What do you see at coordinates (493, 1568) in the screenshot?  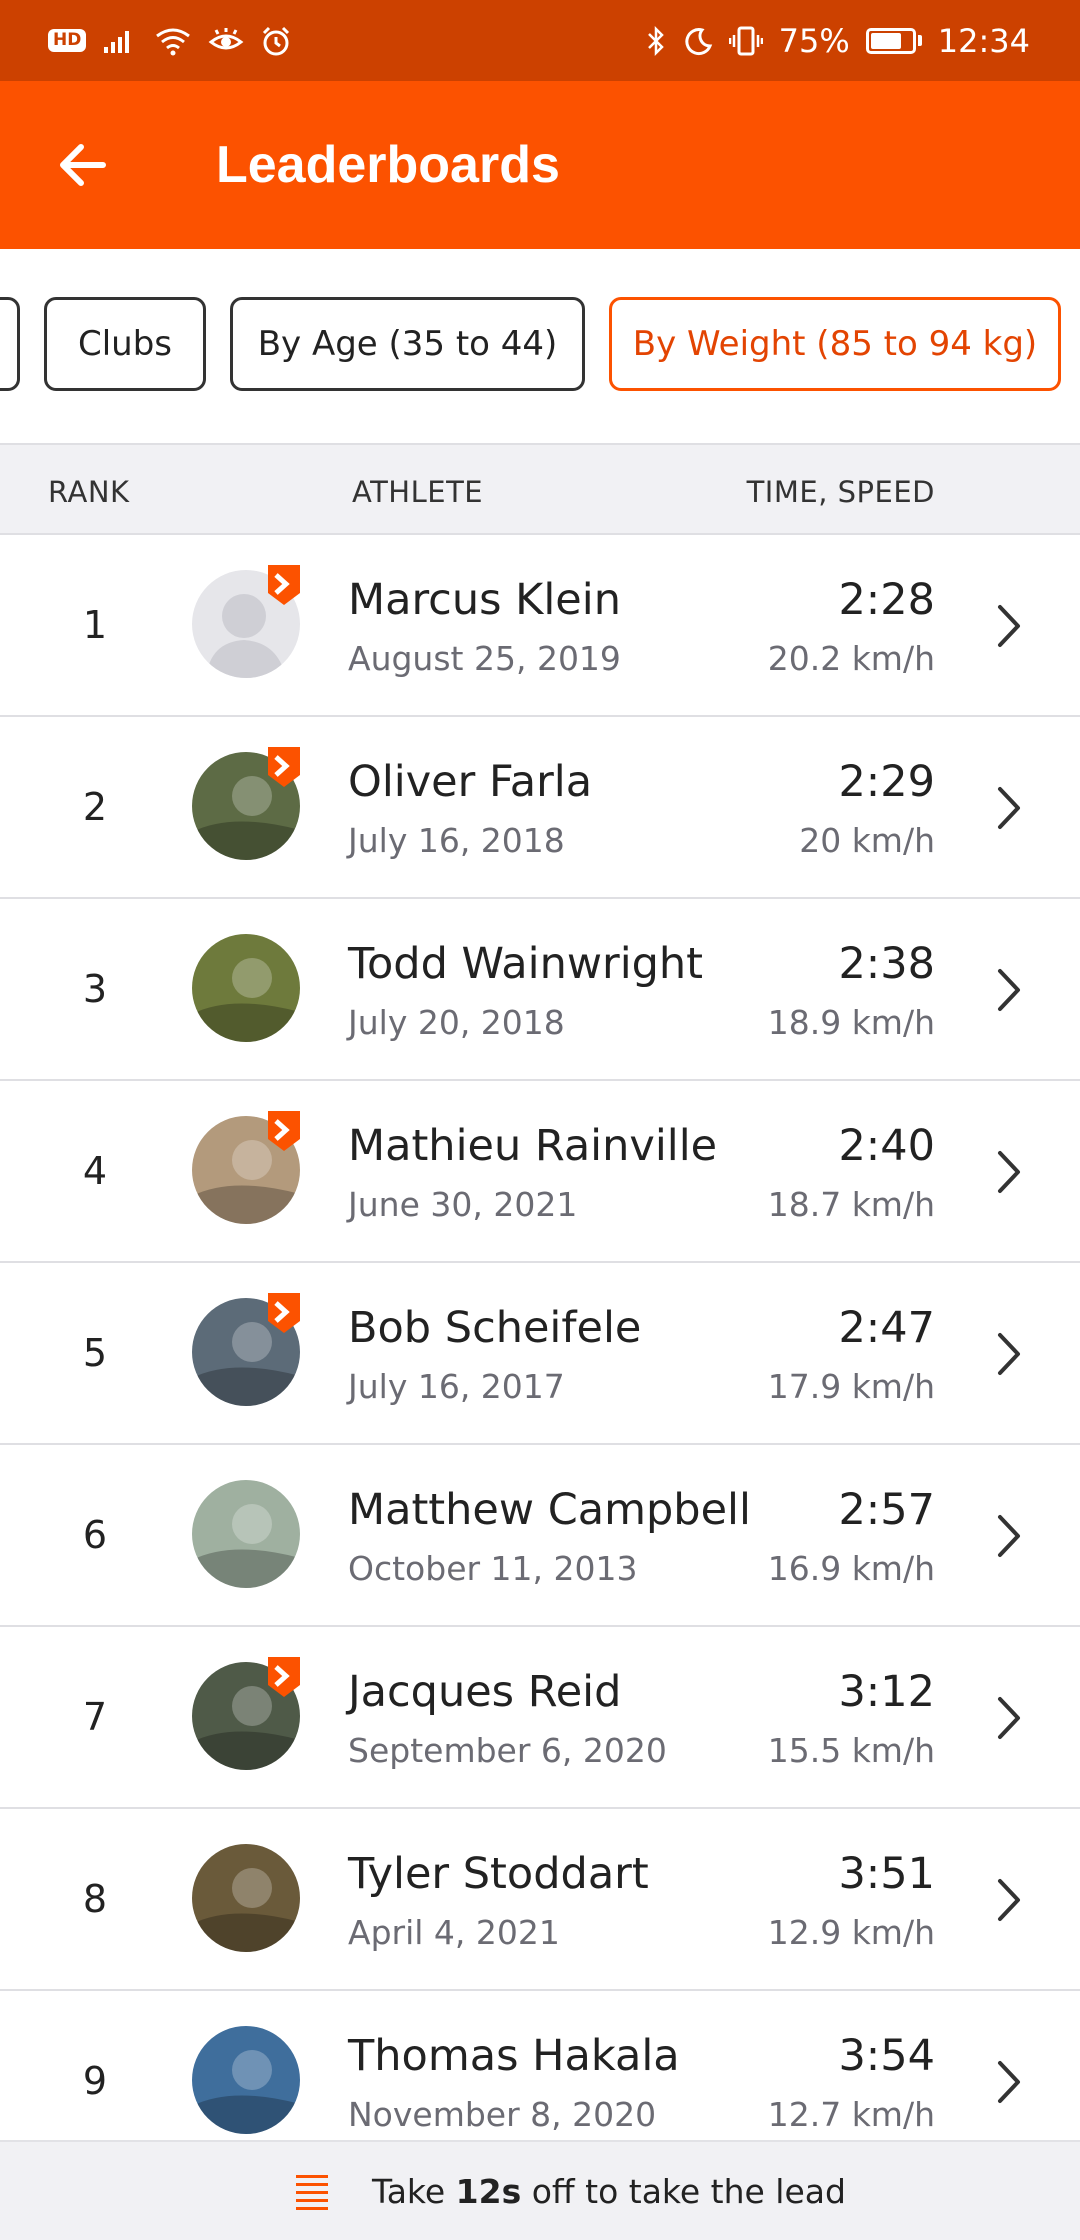 I see `effort-date: October 11, 2013` at bounding box center [493, 1568].